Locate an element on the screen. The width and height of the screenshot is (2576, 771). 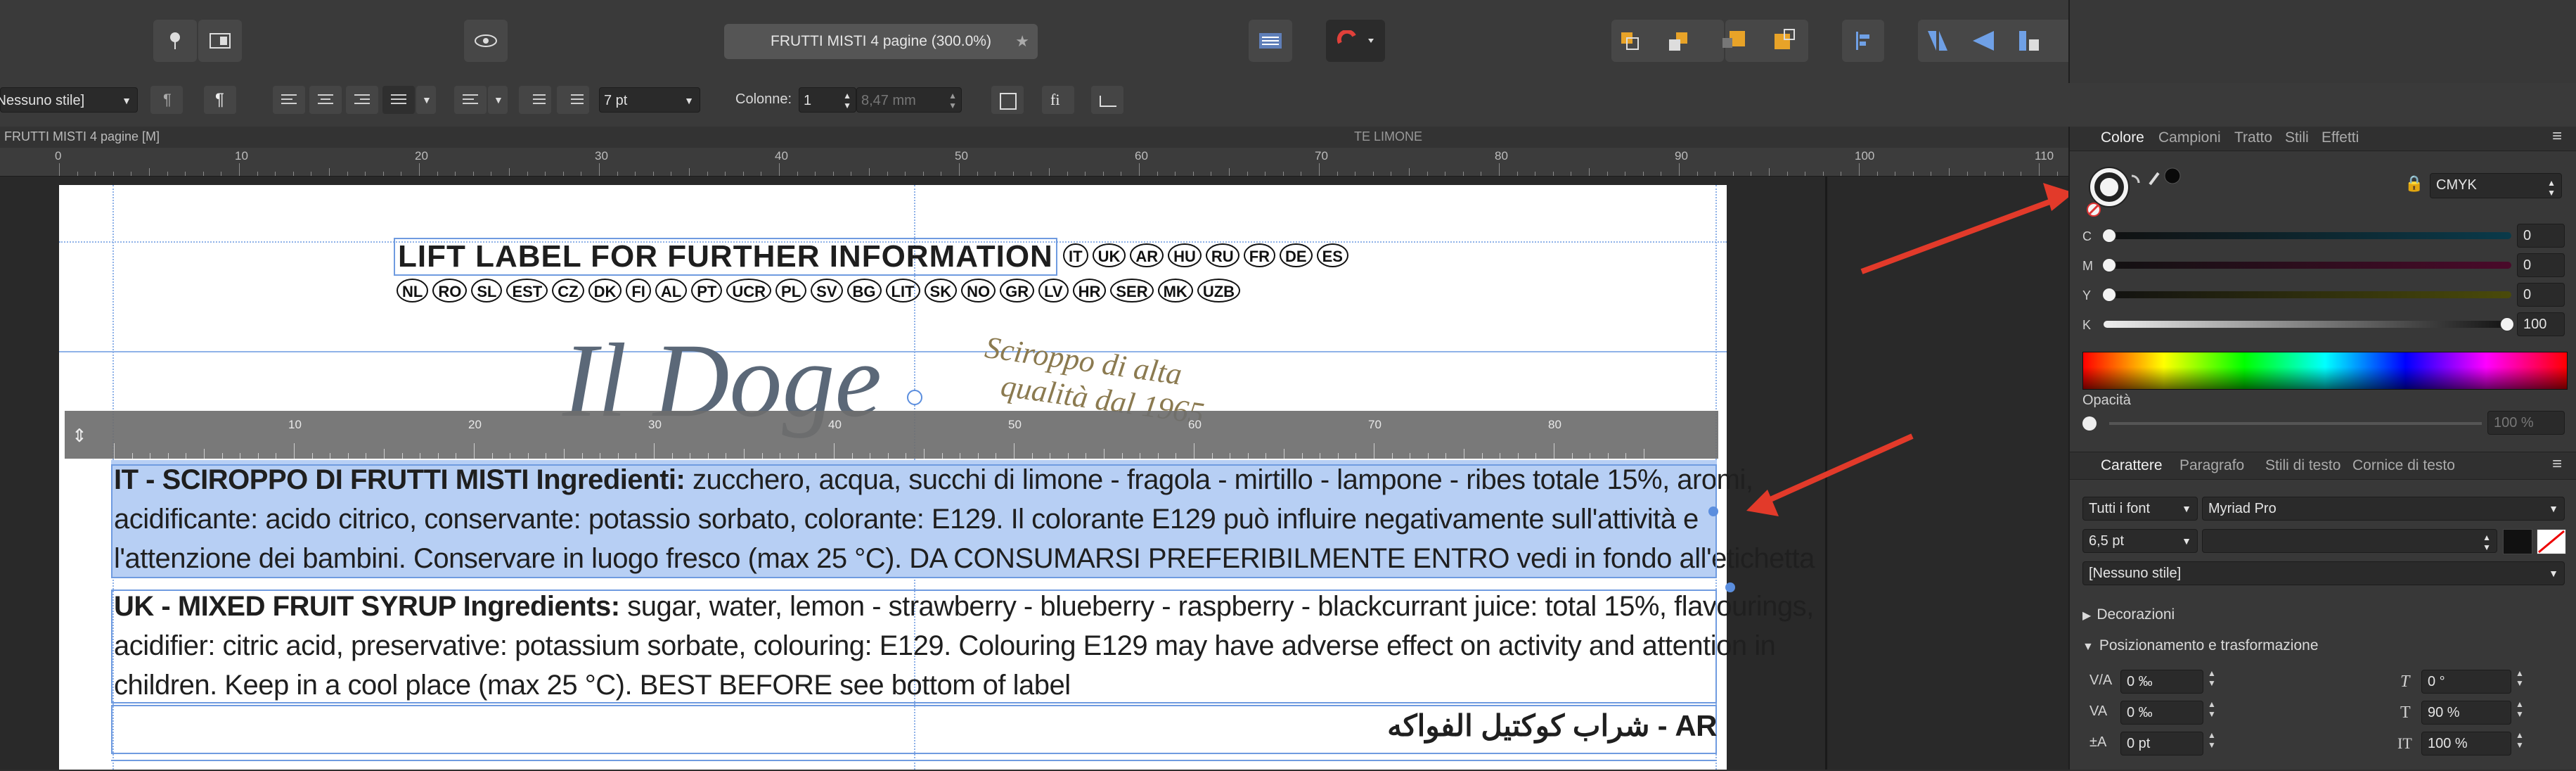
channel-label: M is located at coordinates (2087, 266).